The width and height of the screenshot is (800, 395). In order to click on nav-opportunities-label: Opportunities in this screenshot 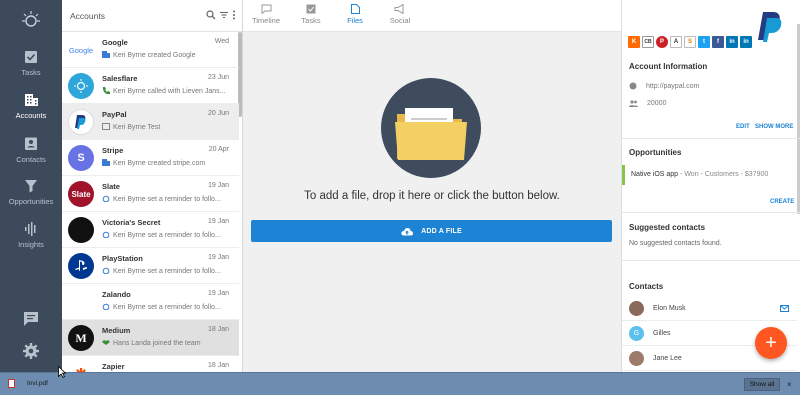, I will do `click(31, 201)`.